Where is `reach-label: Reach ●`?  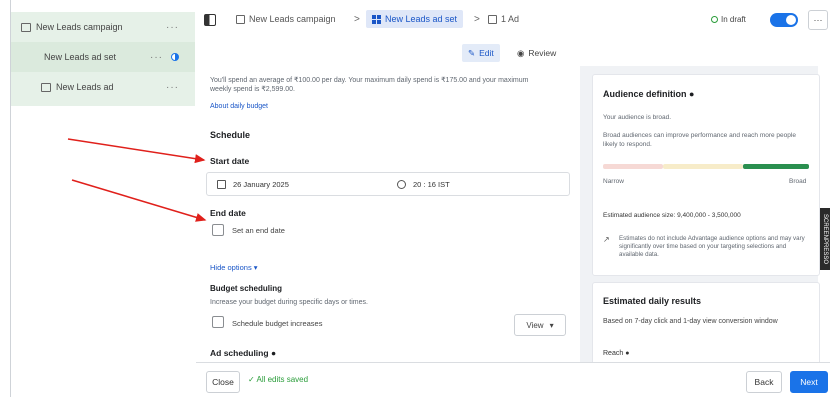
reach-label: Reach ● is located at coordinates (616, 353).